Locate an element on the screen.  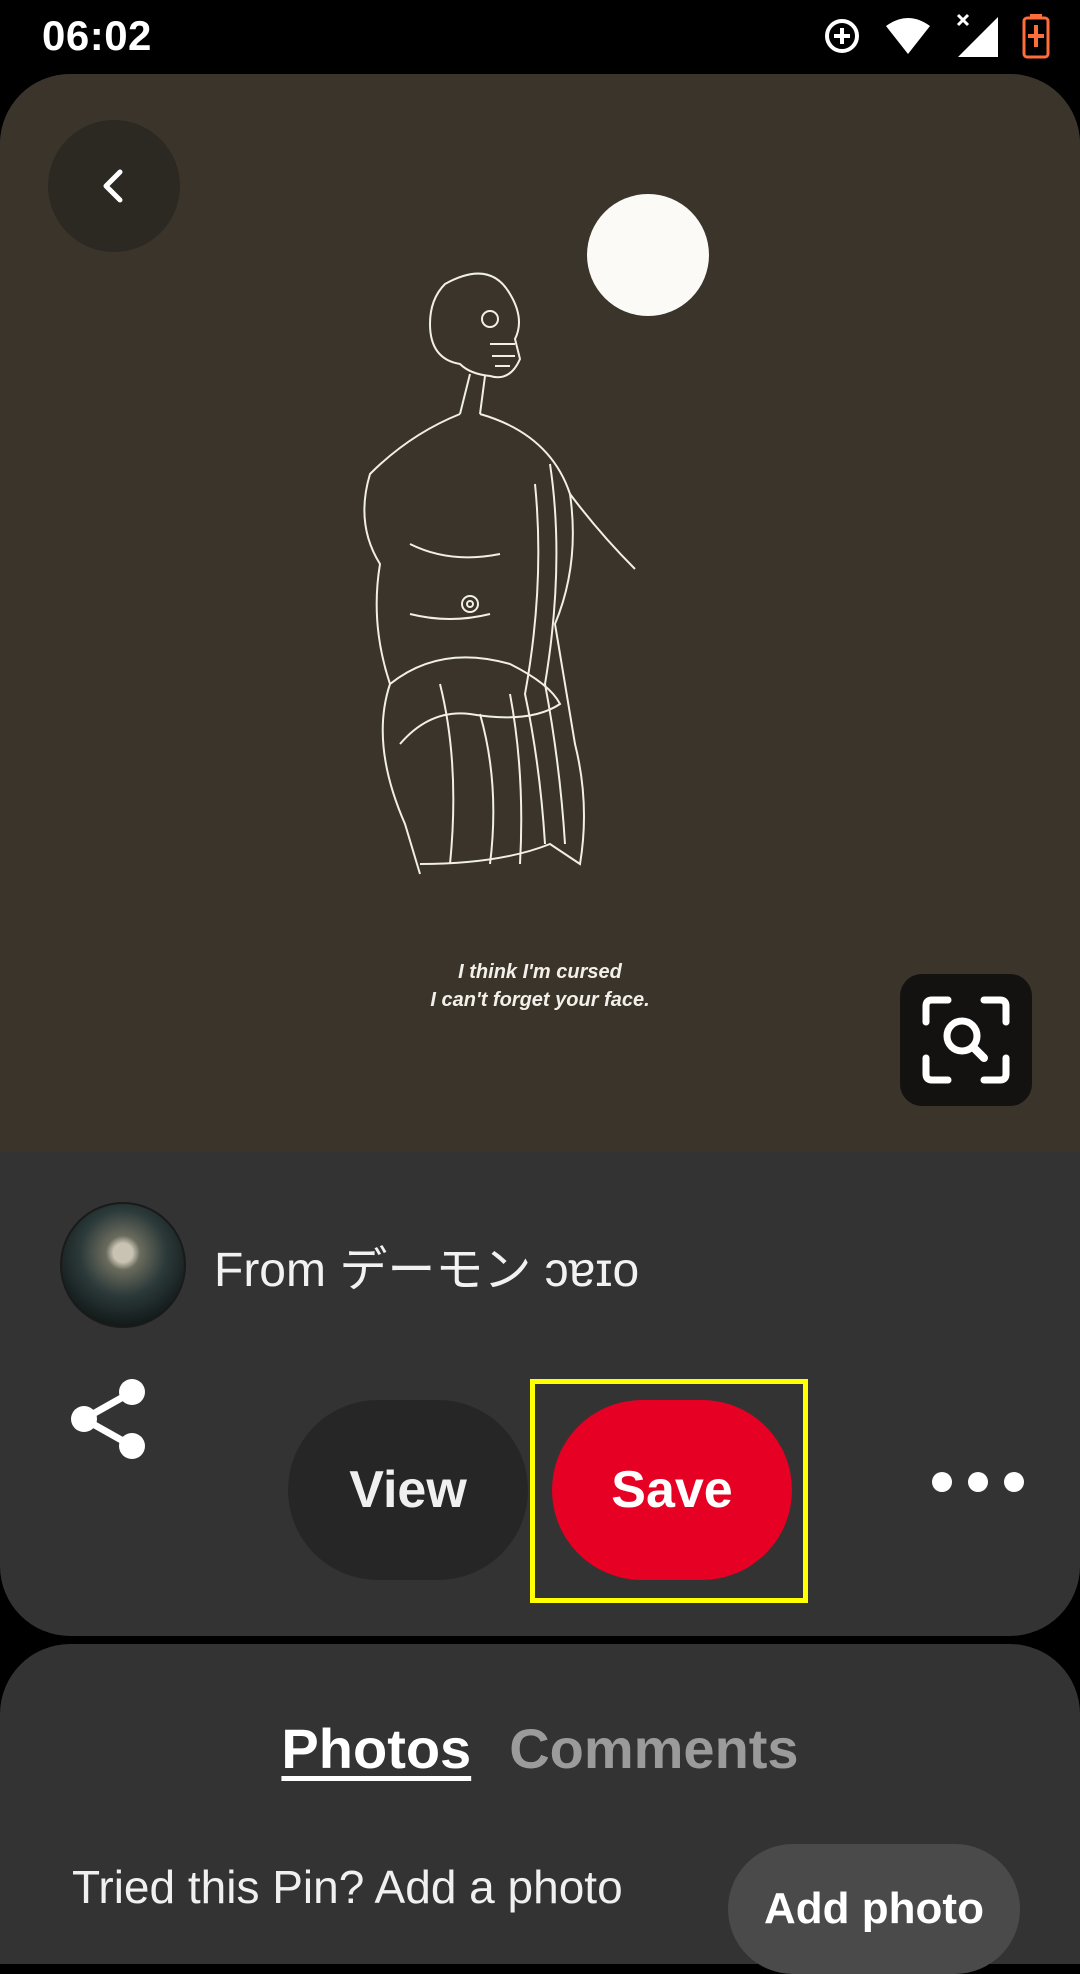
tab-bar: Photos Comments is located at coordinates (540, 1748).